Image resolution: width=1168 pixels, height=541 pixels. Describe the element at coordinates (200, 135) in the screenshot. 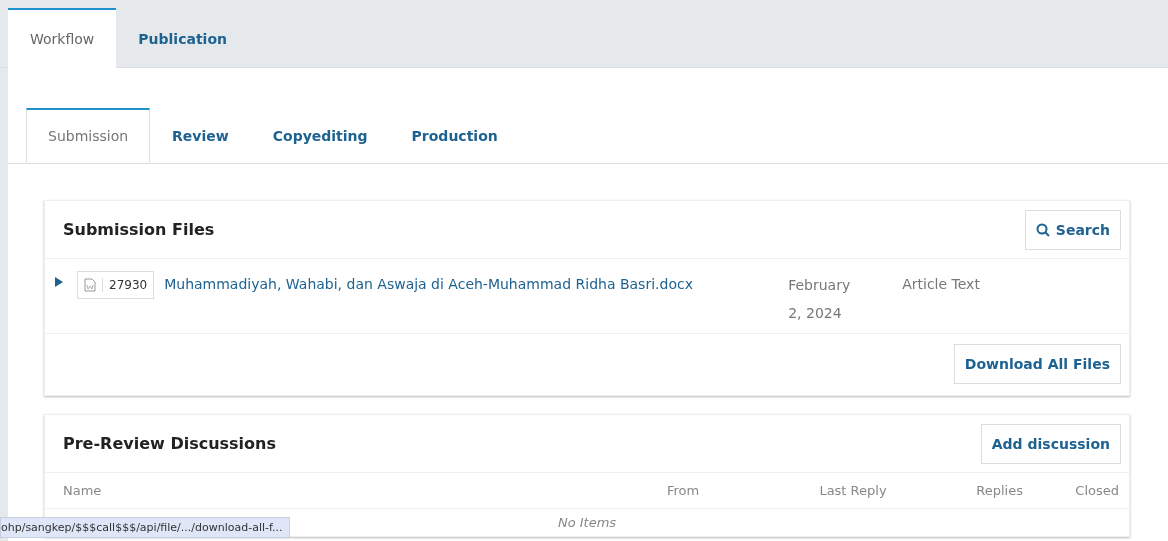

I see `stage-tab: Review` at that location.